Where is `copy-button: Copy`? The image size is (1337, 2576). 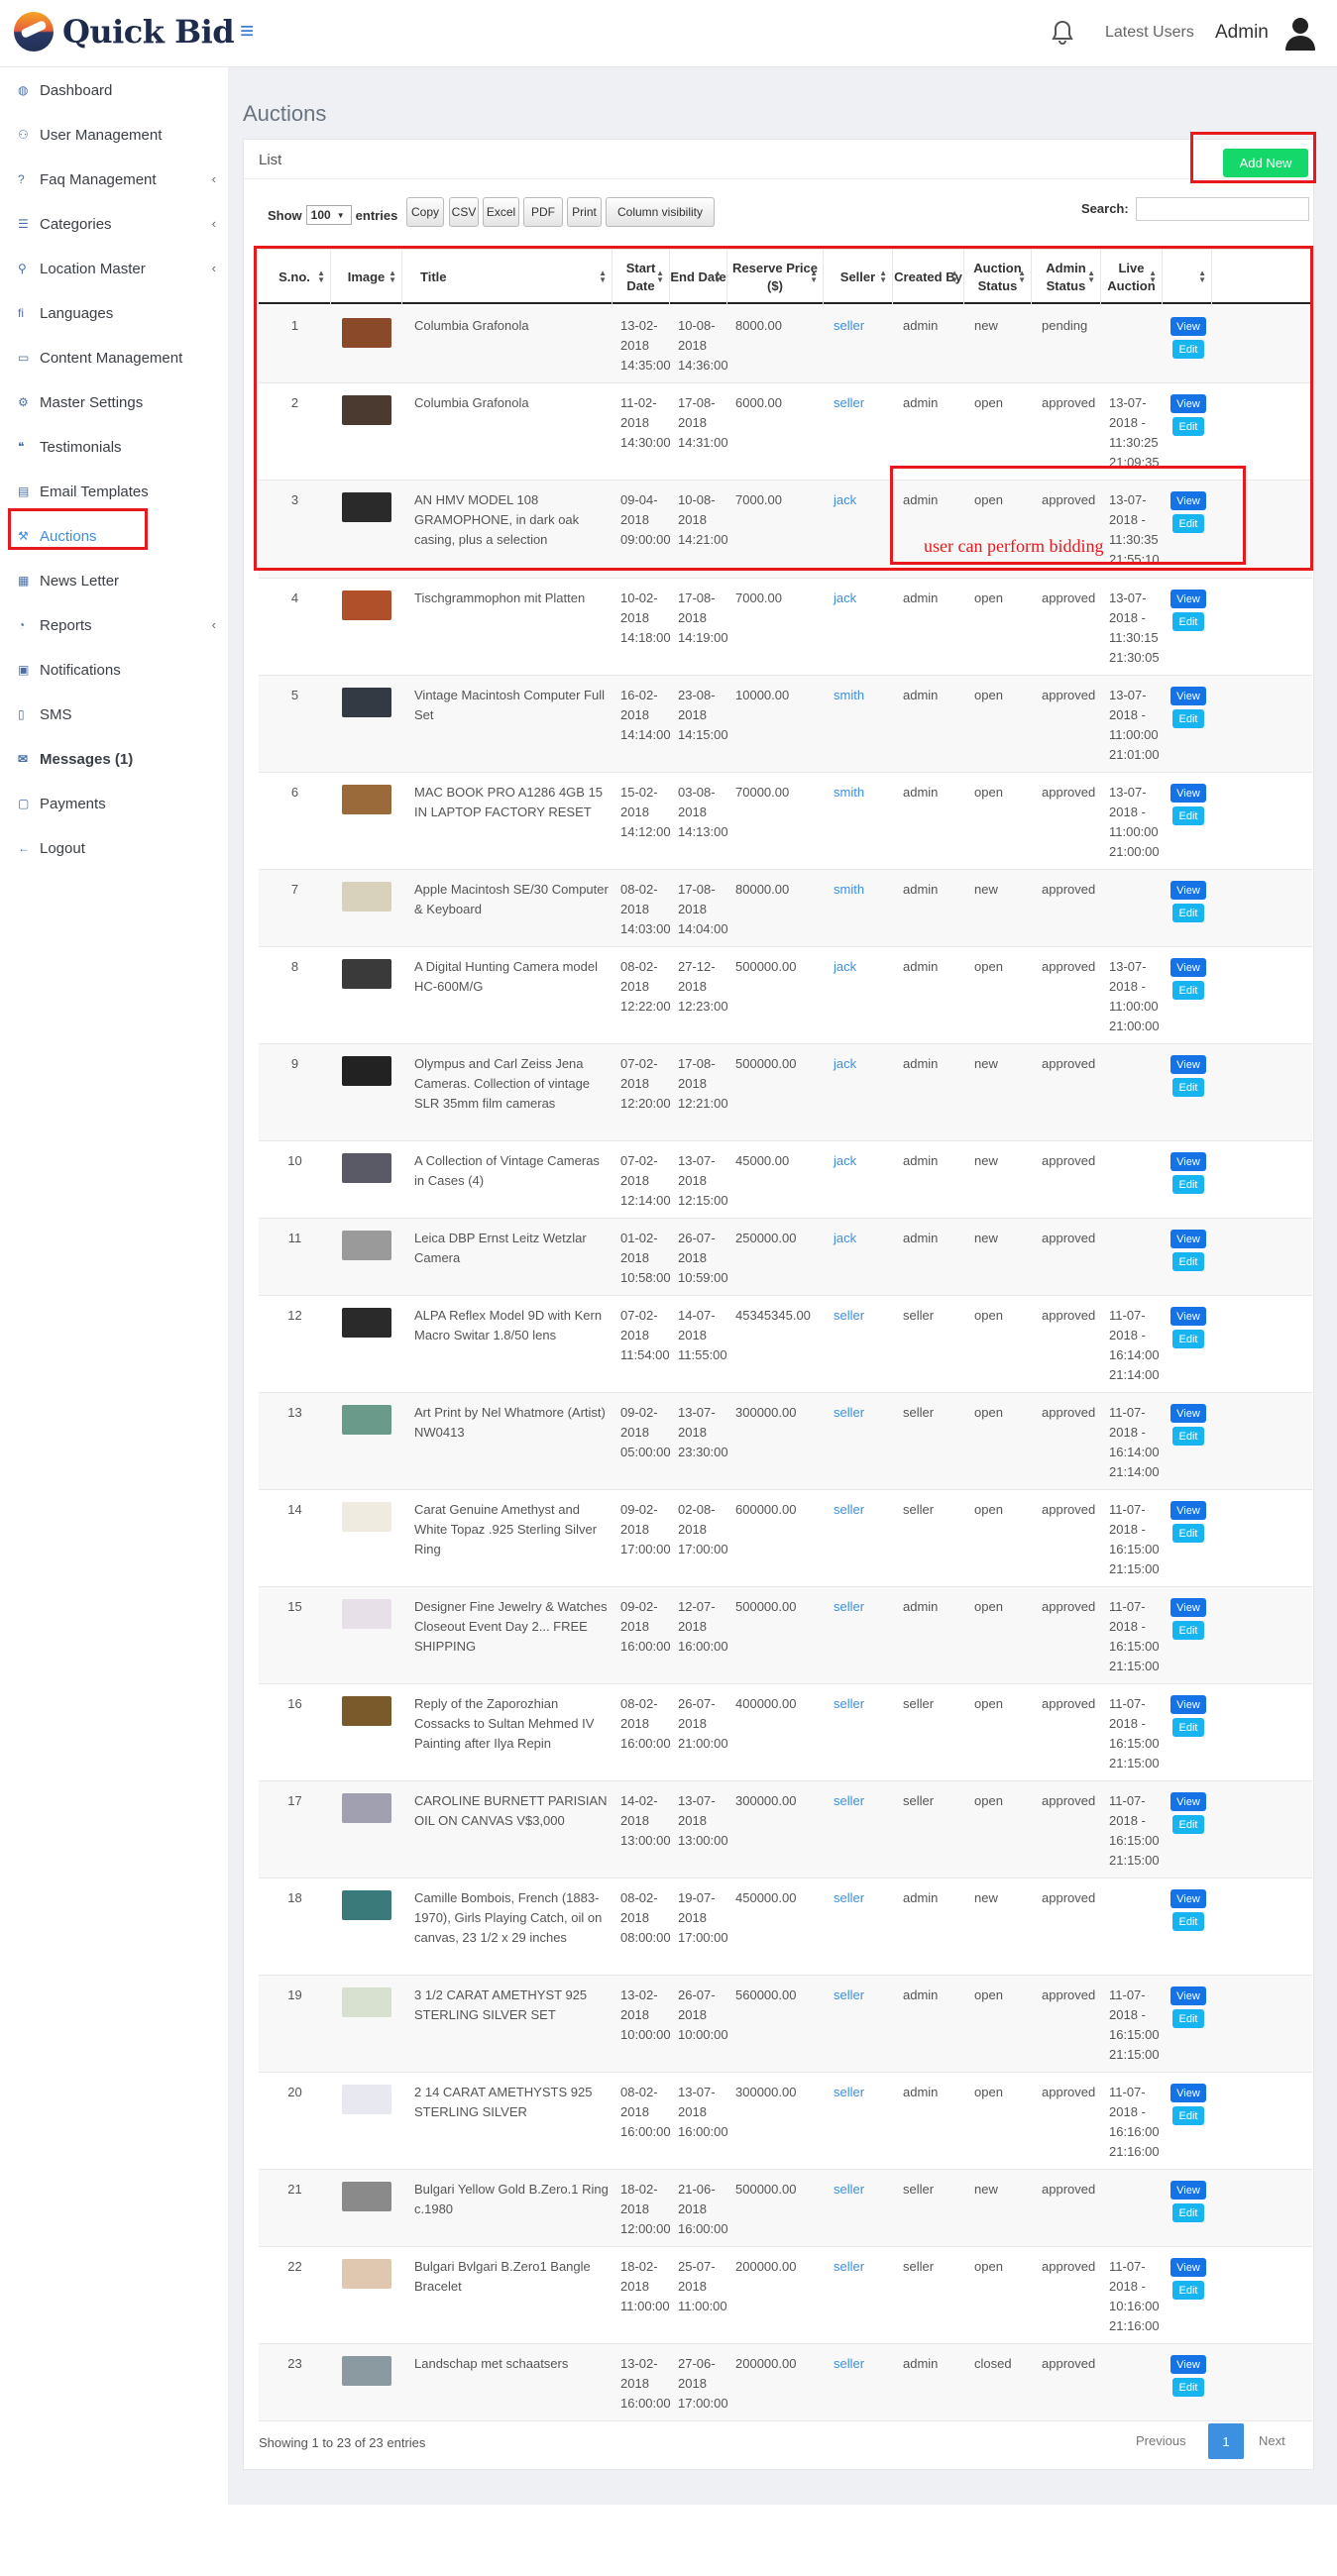
copy-button: Copy is located at coordinates (425, 212).